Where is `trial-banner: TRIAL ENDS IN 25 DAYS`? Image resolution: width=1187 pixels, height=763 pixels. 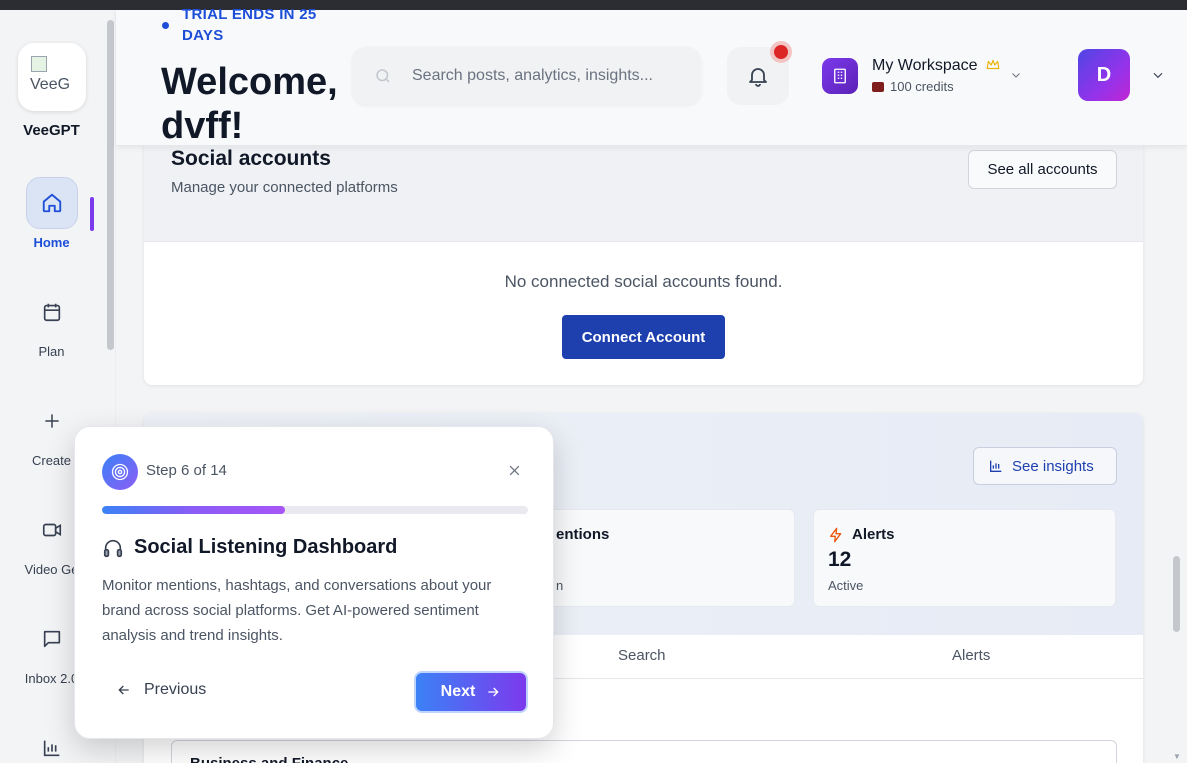
trial-banner: TRIAL ENDS IN 25 DAYS is located at coordinates (249, 25).